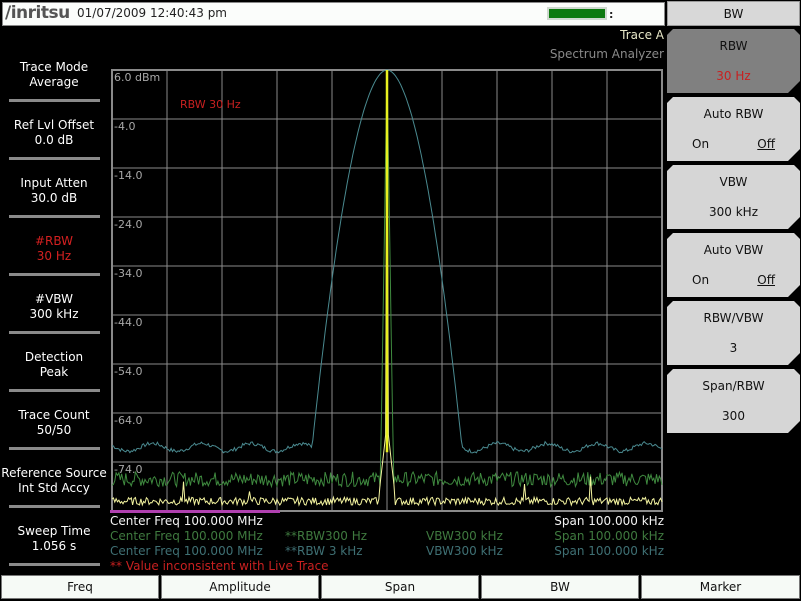  Describe the element at coordinates (560, 587) in the screenshot. I see `tab-bw: BW` at that location.